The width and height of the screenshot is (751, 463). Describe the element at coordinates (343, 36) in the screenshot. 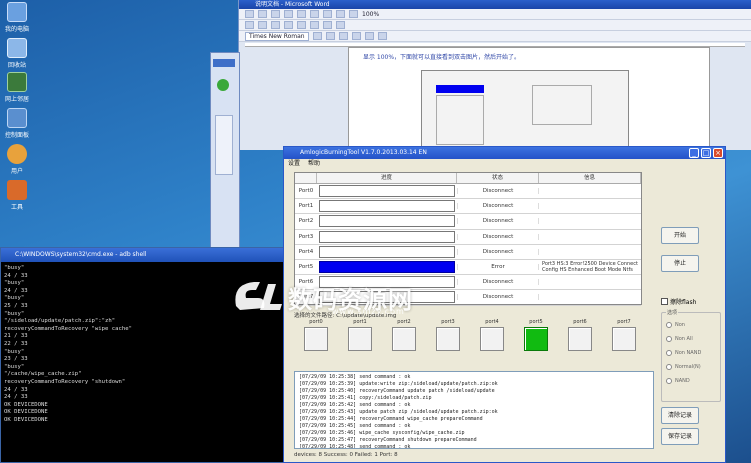

I see `underline-icon` at that location.